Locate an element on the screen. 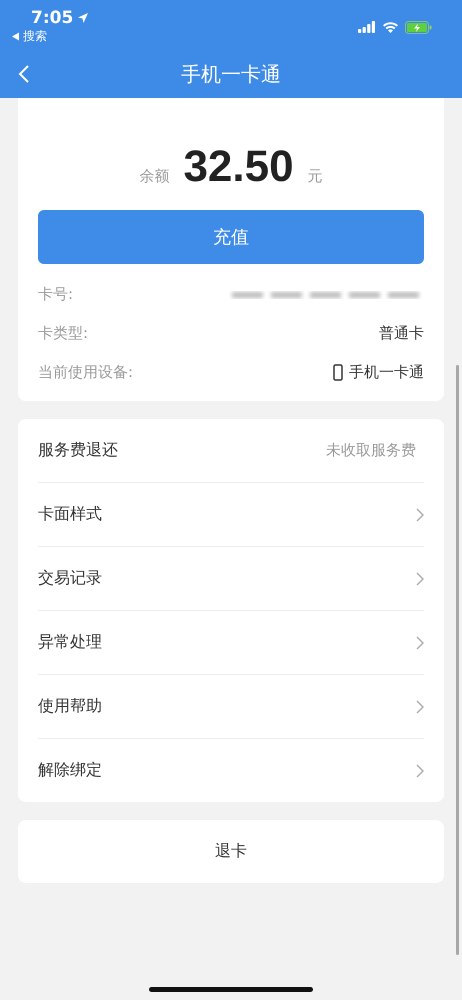  detail-label: 卡号: is located at coordinates (56, 294).